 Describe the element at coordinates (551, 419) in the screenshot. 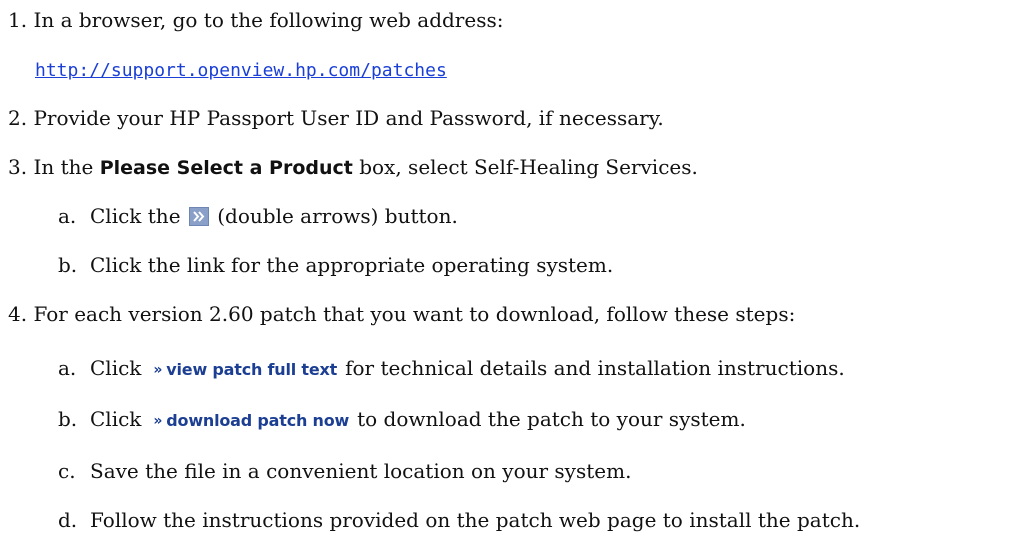

I see `substep-text-after: to download the patch to your system.` at that location.